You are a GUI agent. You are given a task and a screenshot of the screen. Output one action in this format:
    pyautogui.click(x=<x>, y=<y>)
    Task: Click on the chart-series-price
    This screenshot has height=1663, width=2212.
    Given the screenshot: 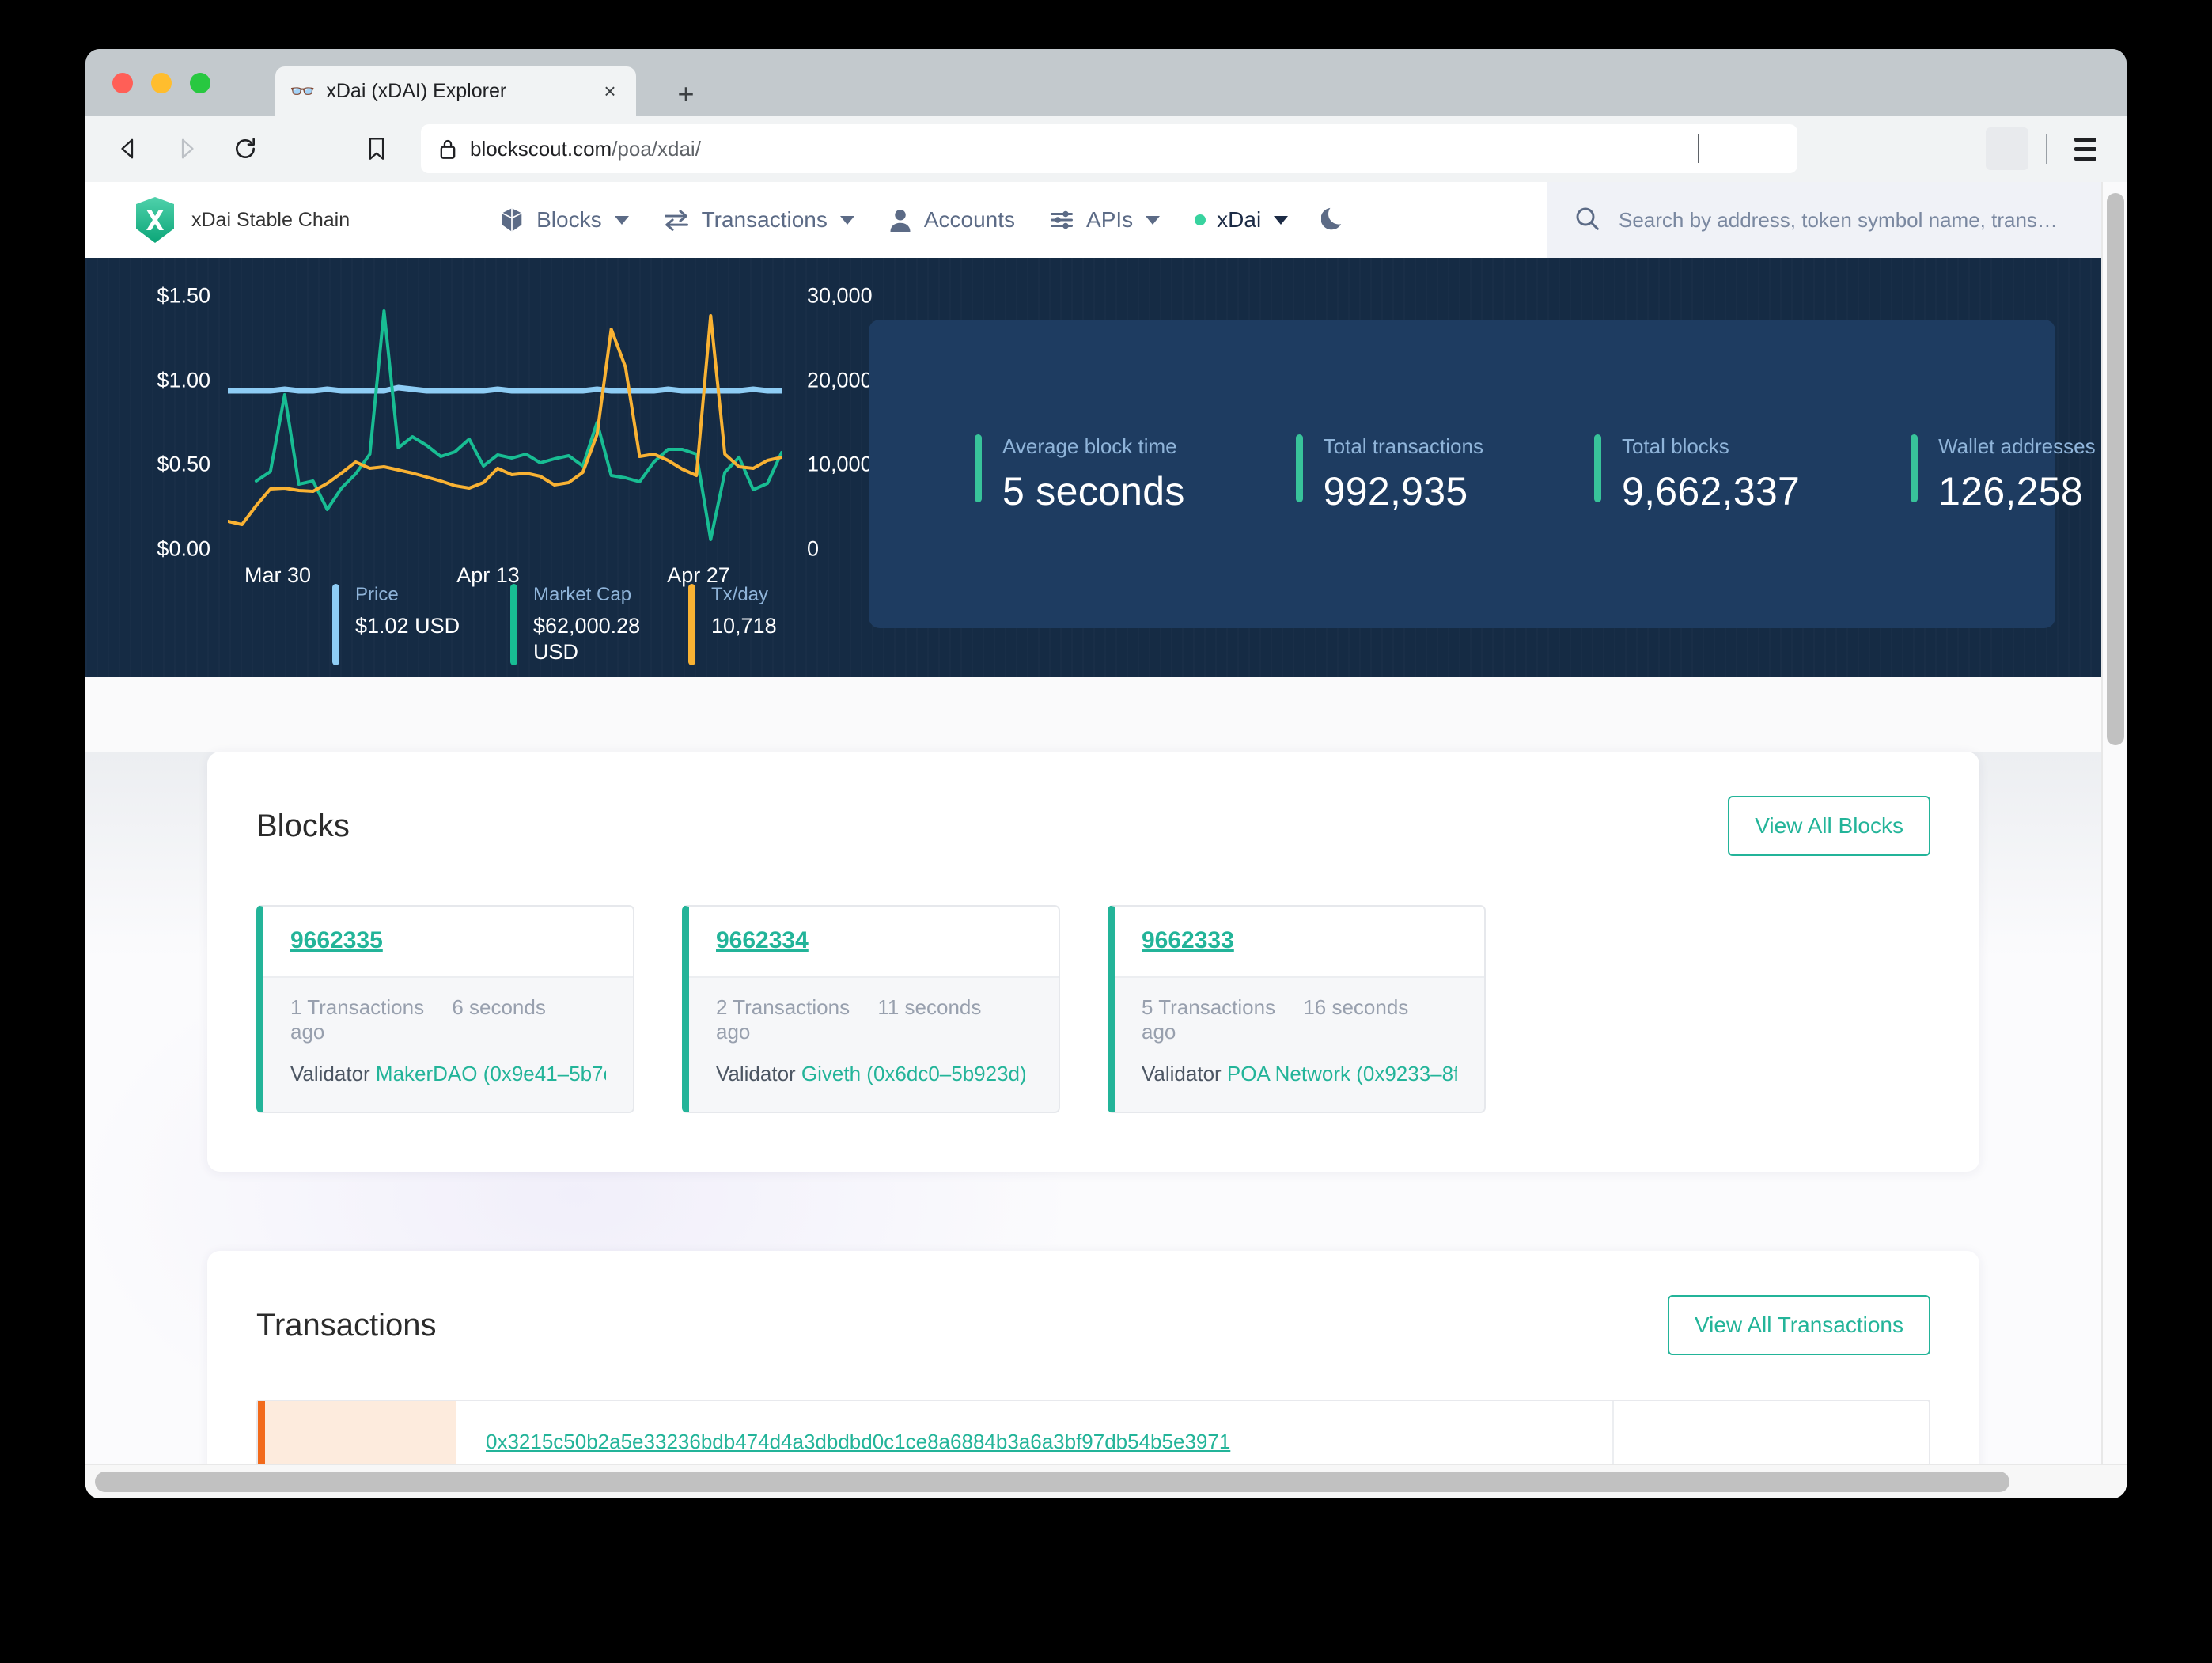 What is the action you would take?
    pyautogui.click(x=505, y=389)
    